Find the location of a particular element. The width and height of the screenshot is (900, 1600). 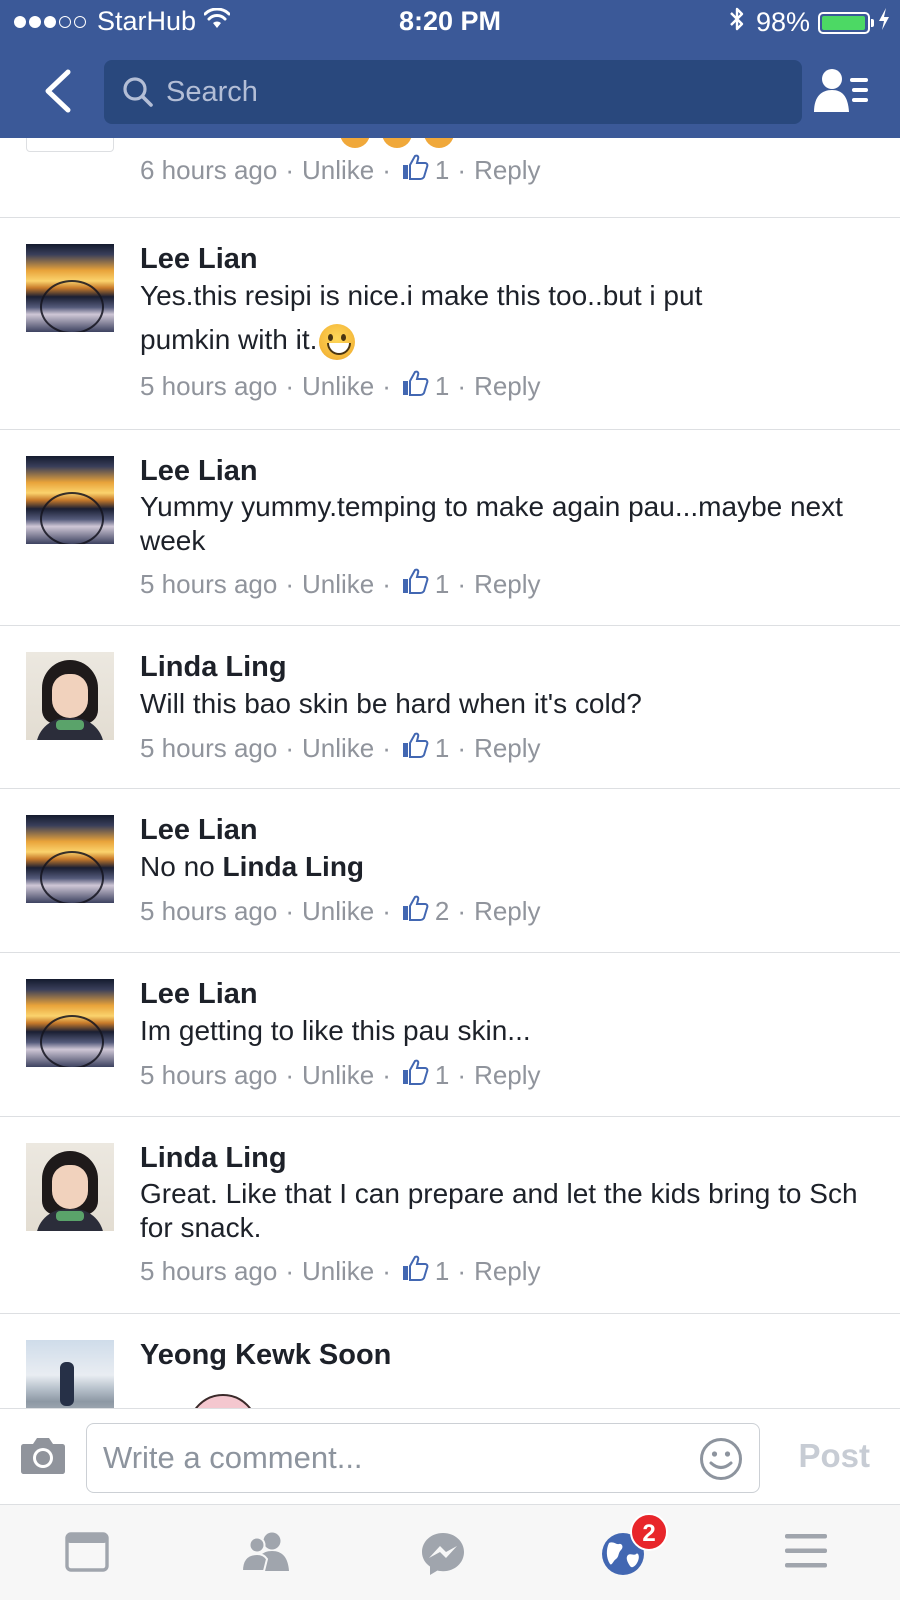

tab-notifications: 2 is located at coordinates (634, 1545).